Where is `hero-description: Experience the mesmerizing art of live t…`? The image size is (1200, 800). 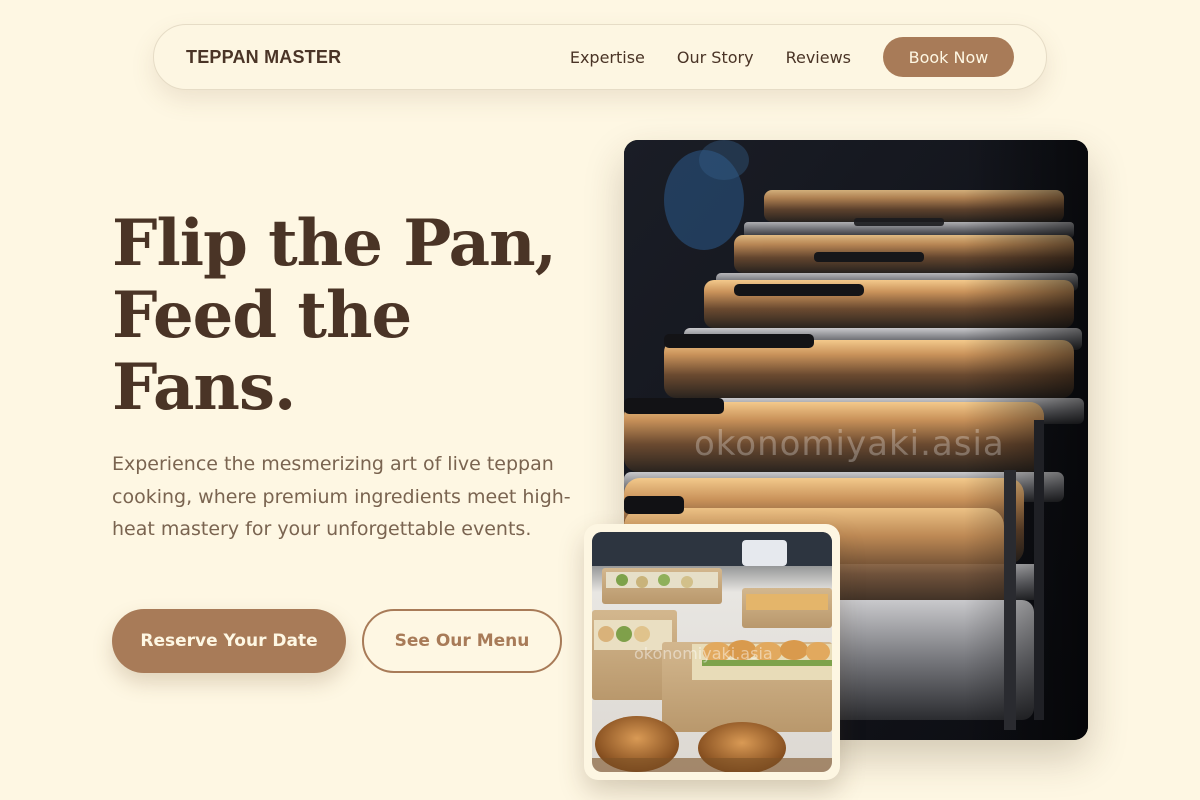
hero-description: Experience the mesmerizing art of live t… is located at coordinates (341, 496).